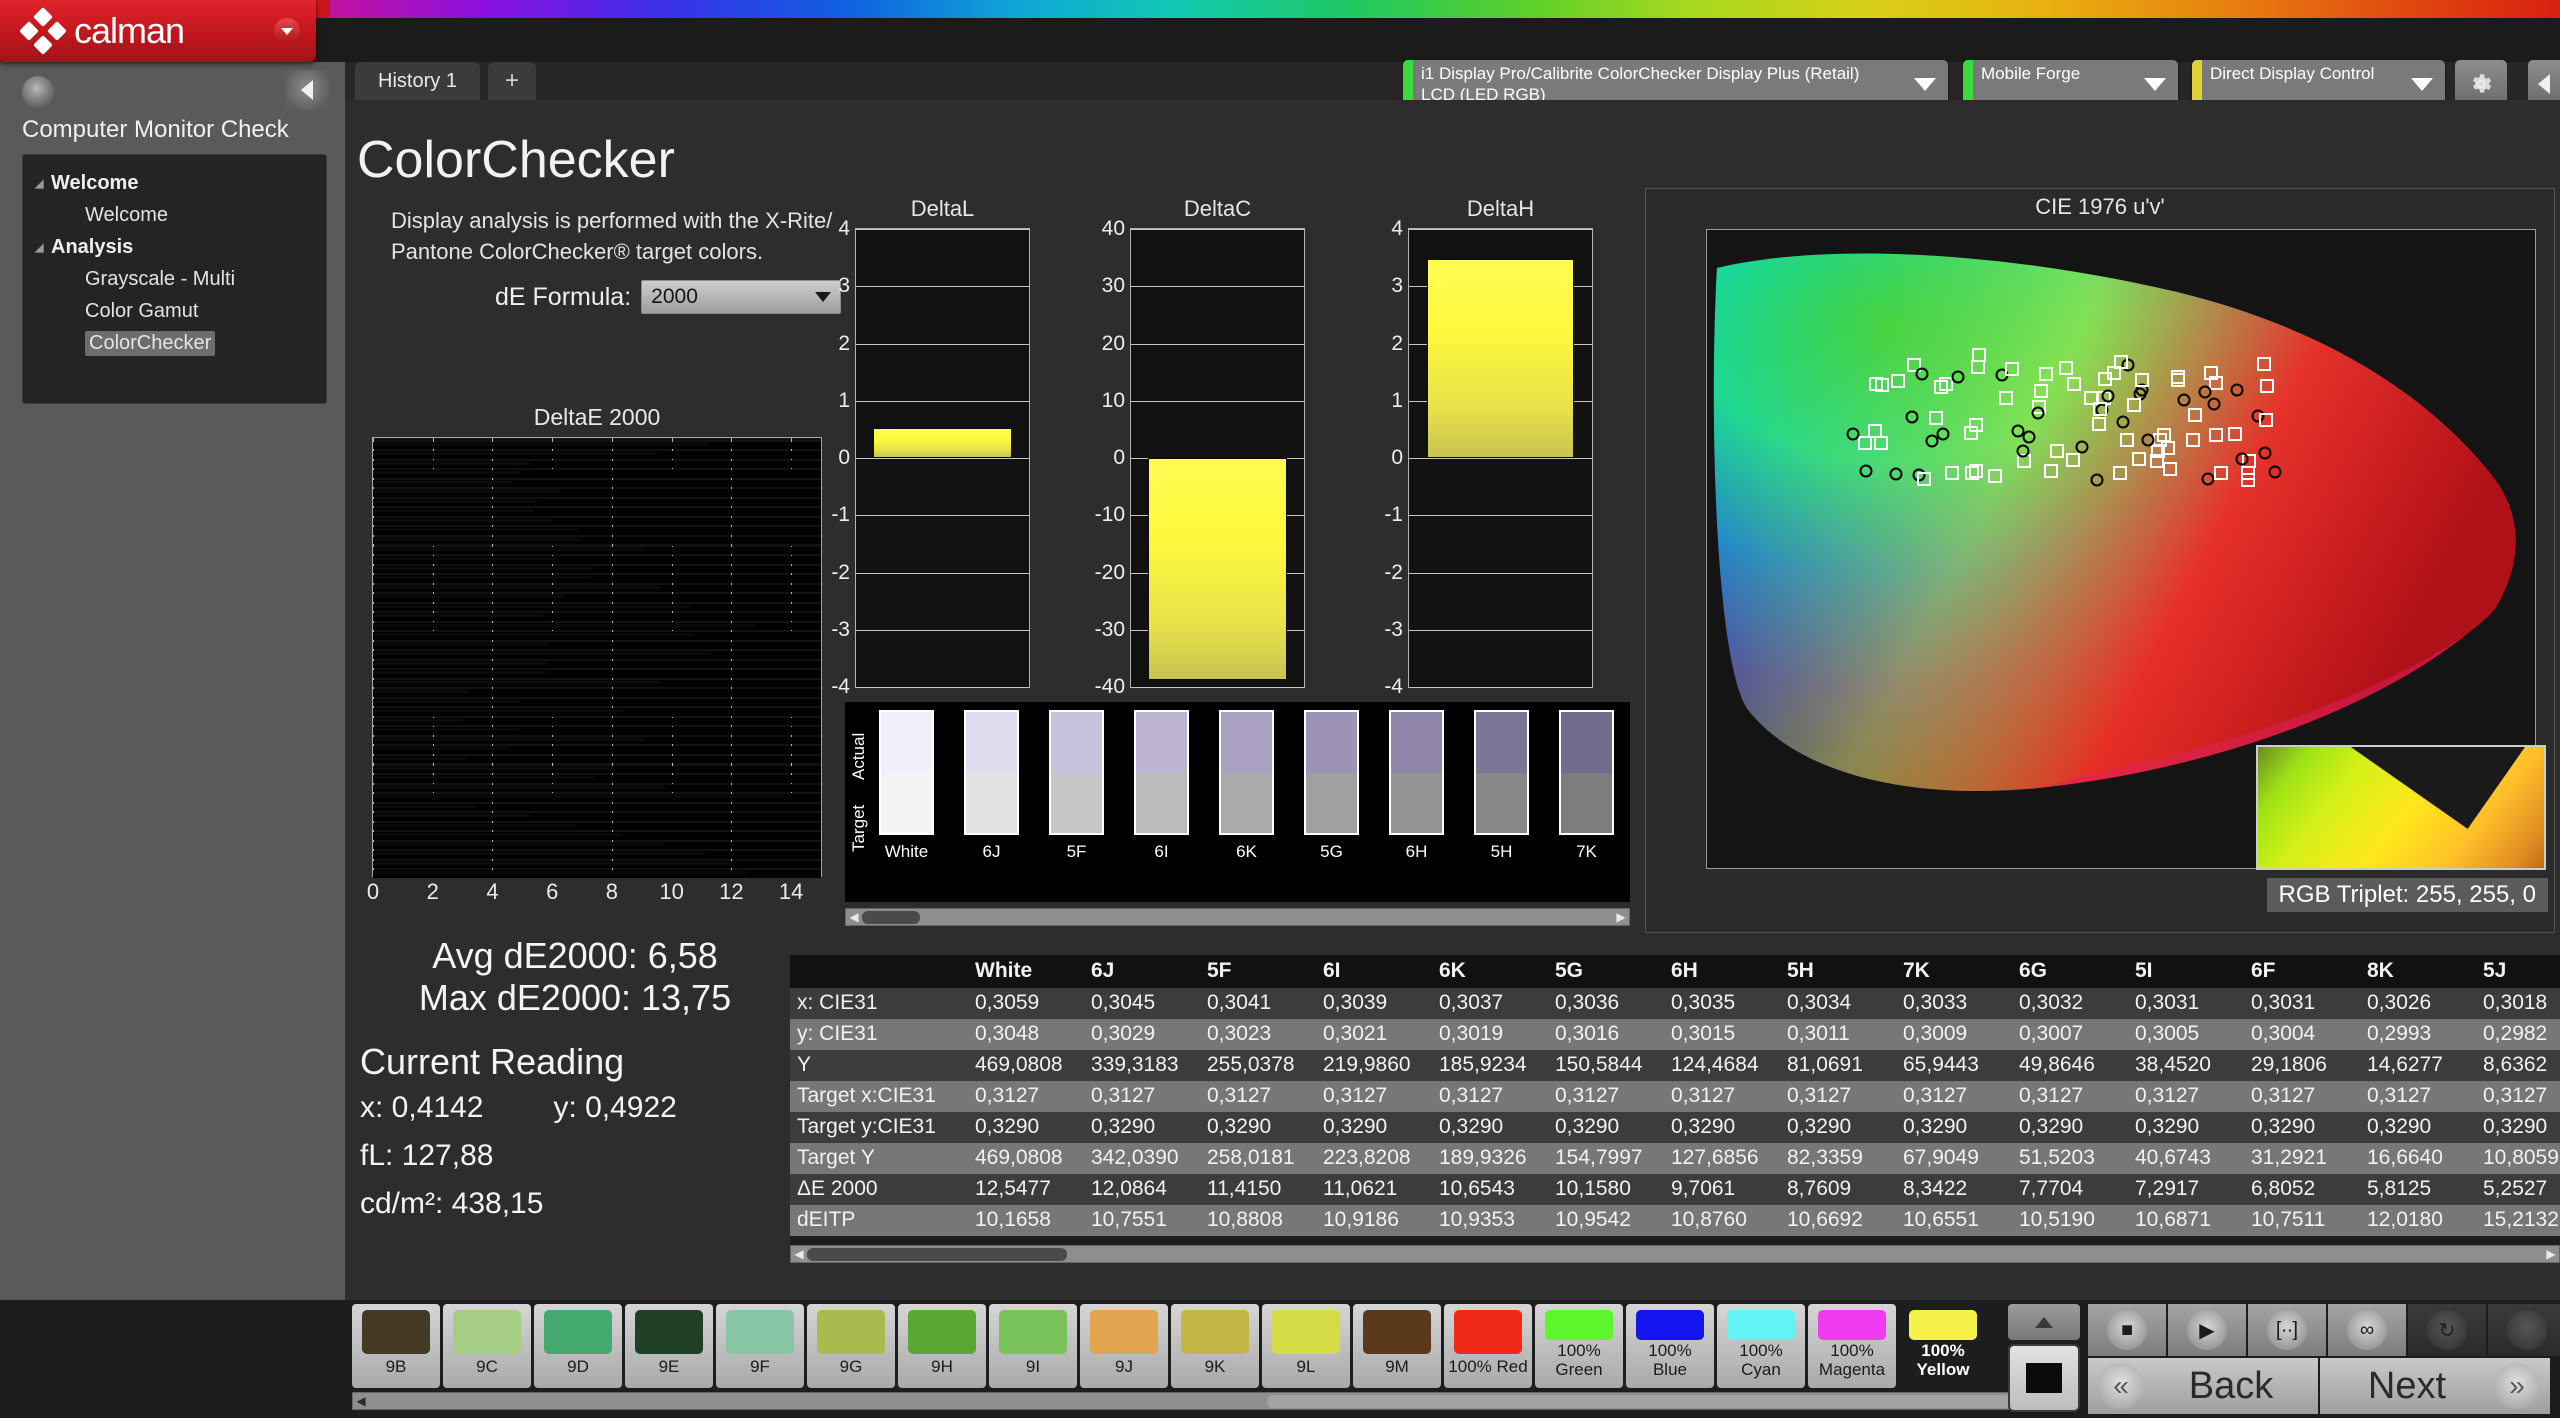  I want to click on sidebar-collapse-button, so click(307, 90).